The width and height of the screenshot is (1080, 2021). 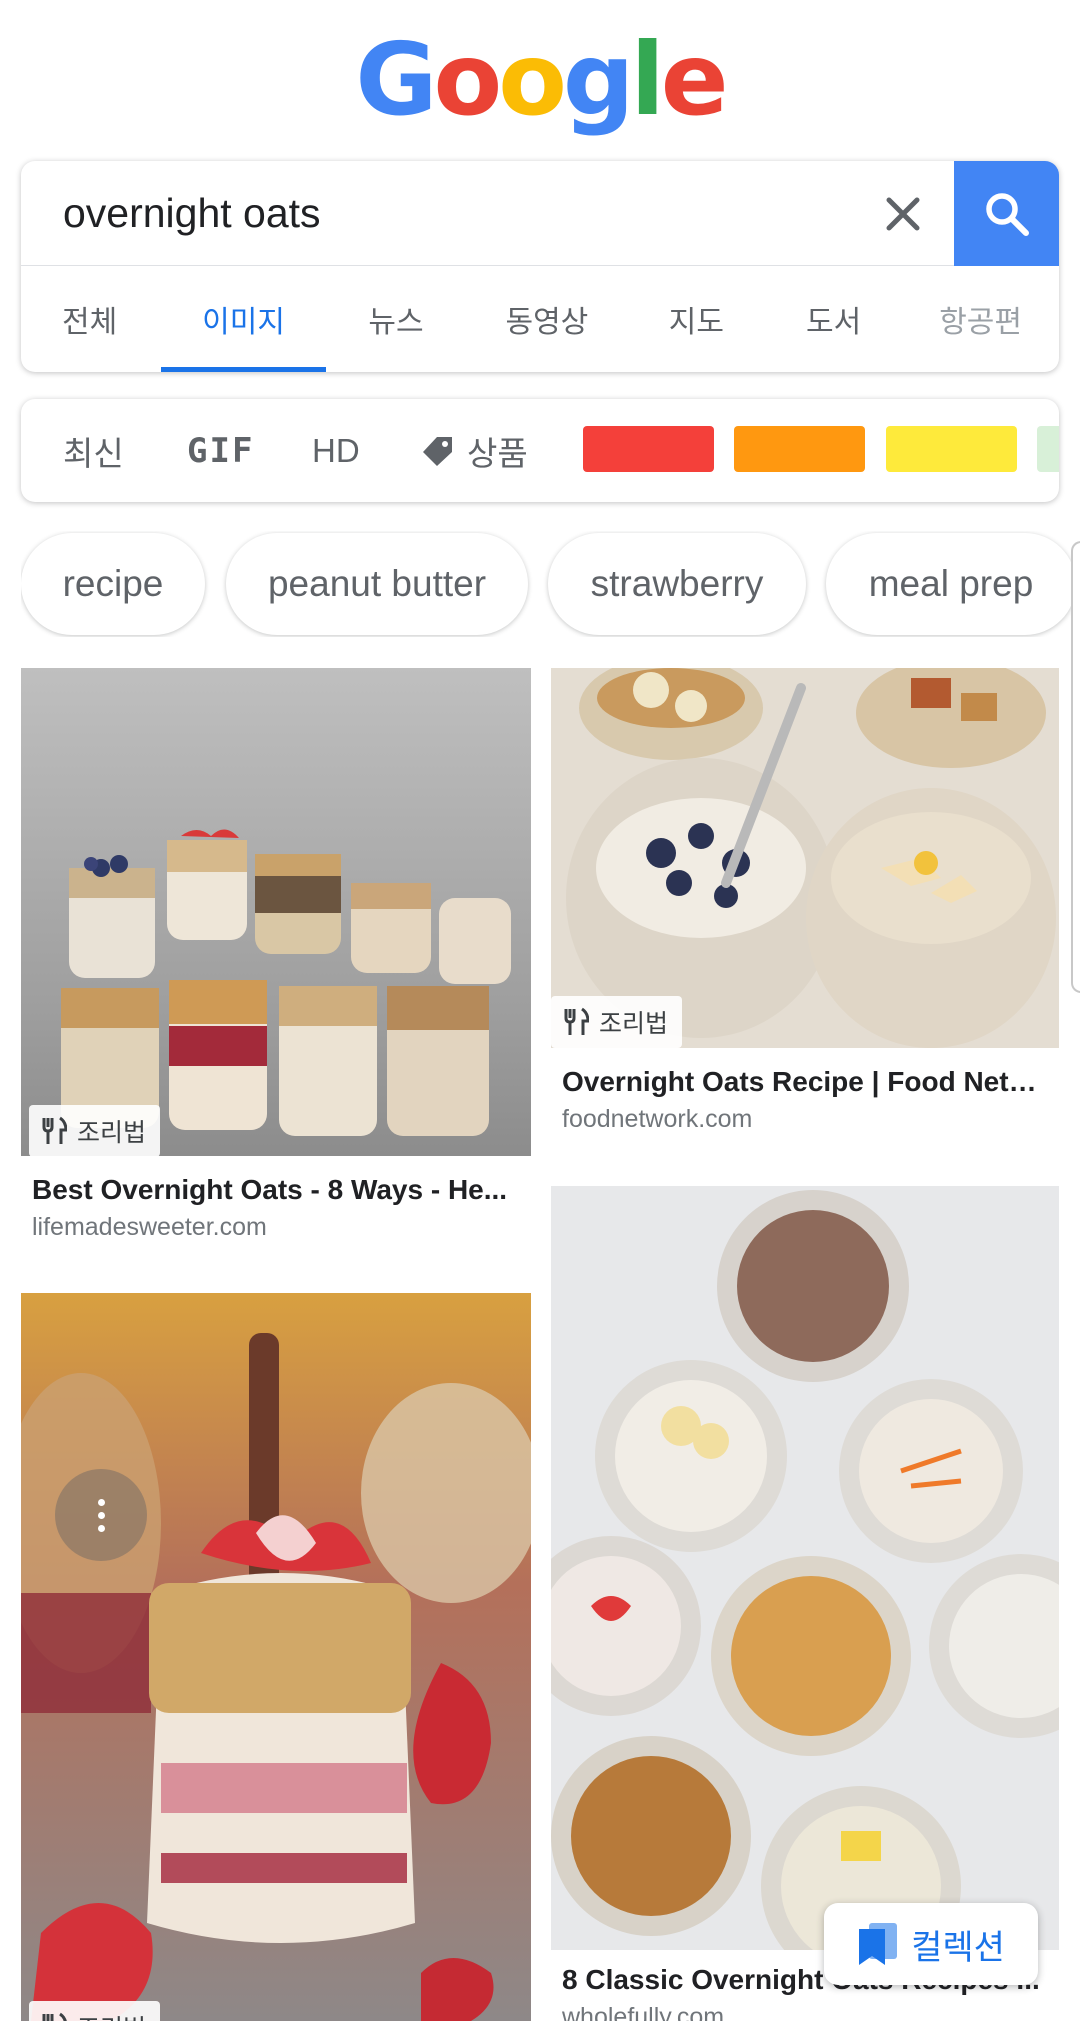 I want to click on result-source: lifemadesweeter.com, so click(x=149, y=1227).